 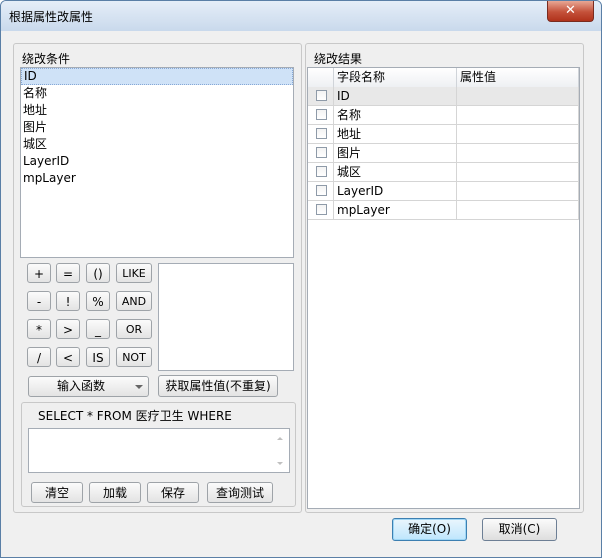 I want to click on operator-is-button: IS, so click(x=98, y=357).